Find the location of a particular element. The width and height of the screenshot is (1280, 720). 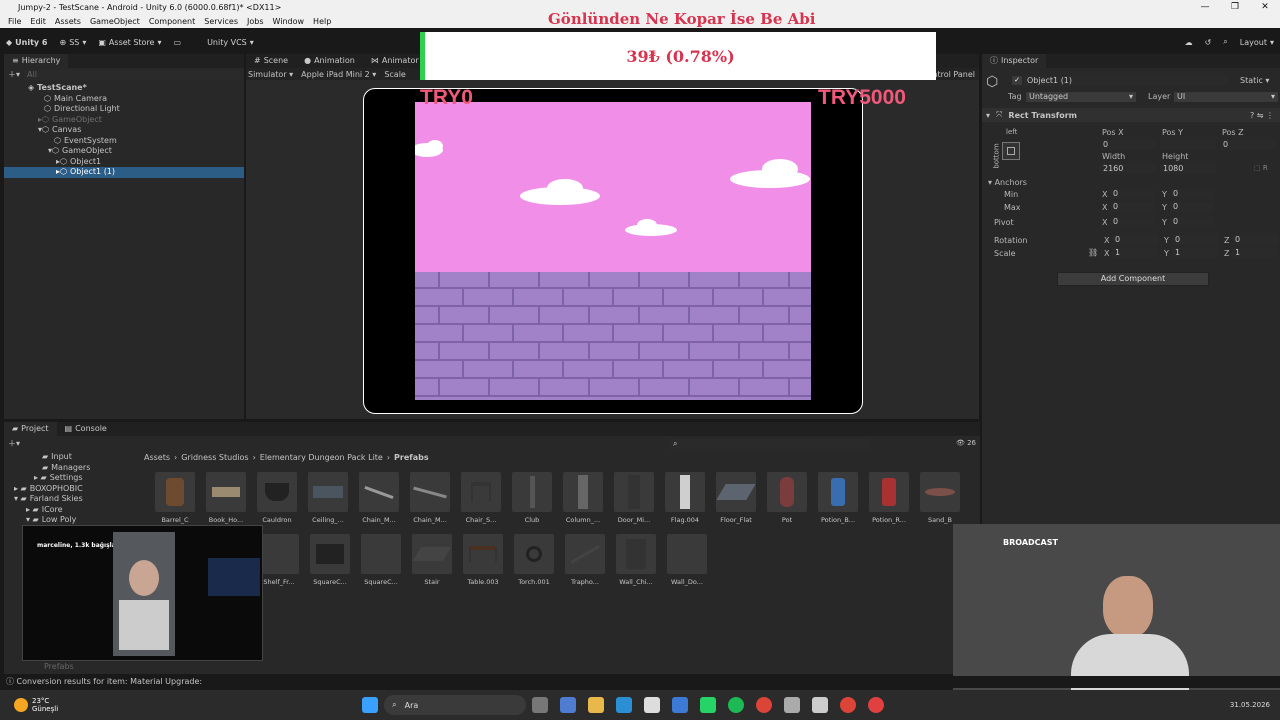

hierarchy-item-eventsystem: ⬡ EventSystem is located at coordinates (124, 141).